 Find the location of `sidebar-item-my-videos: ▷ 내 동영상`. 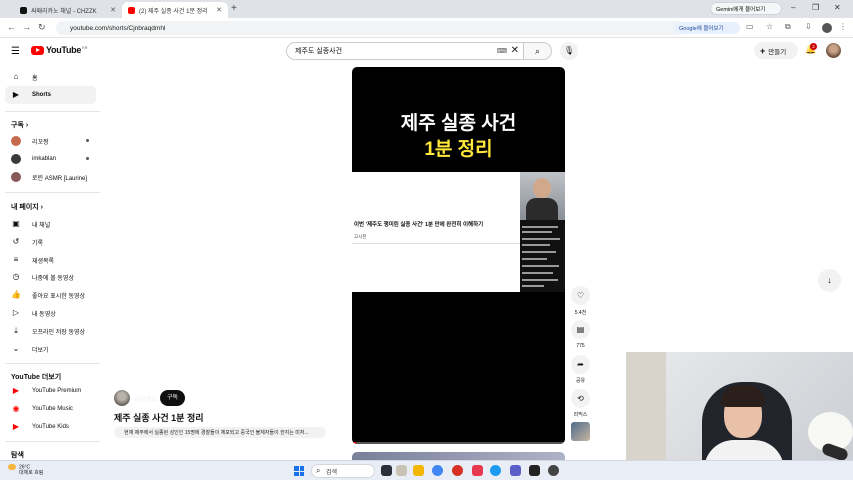

sidebar-item-my-videos: ▷ 내 동영상 is located at coordinates (50, 313).